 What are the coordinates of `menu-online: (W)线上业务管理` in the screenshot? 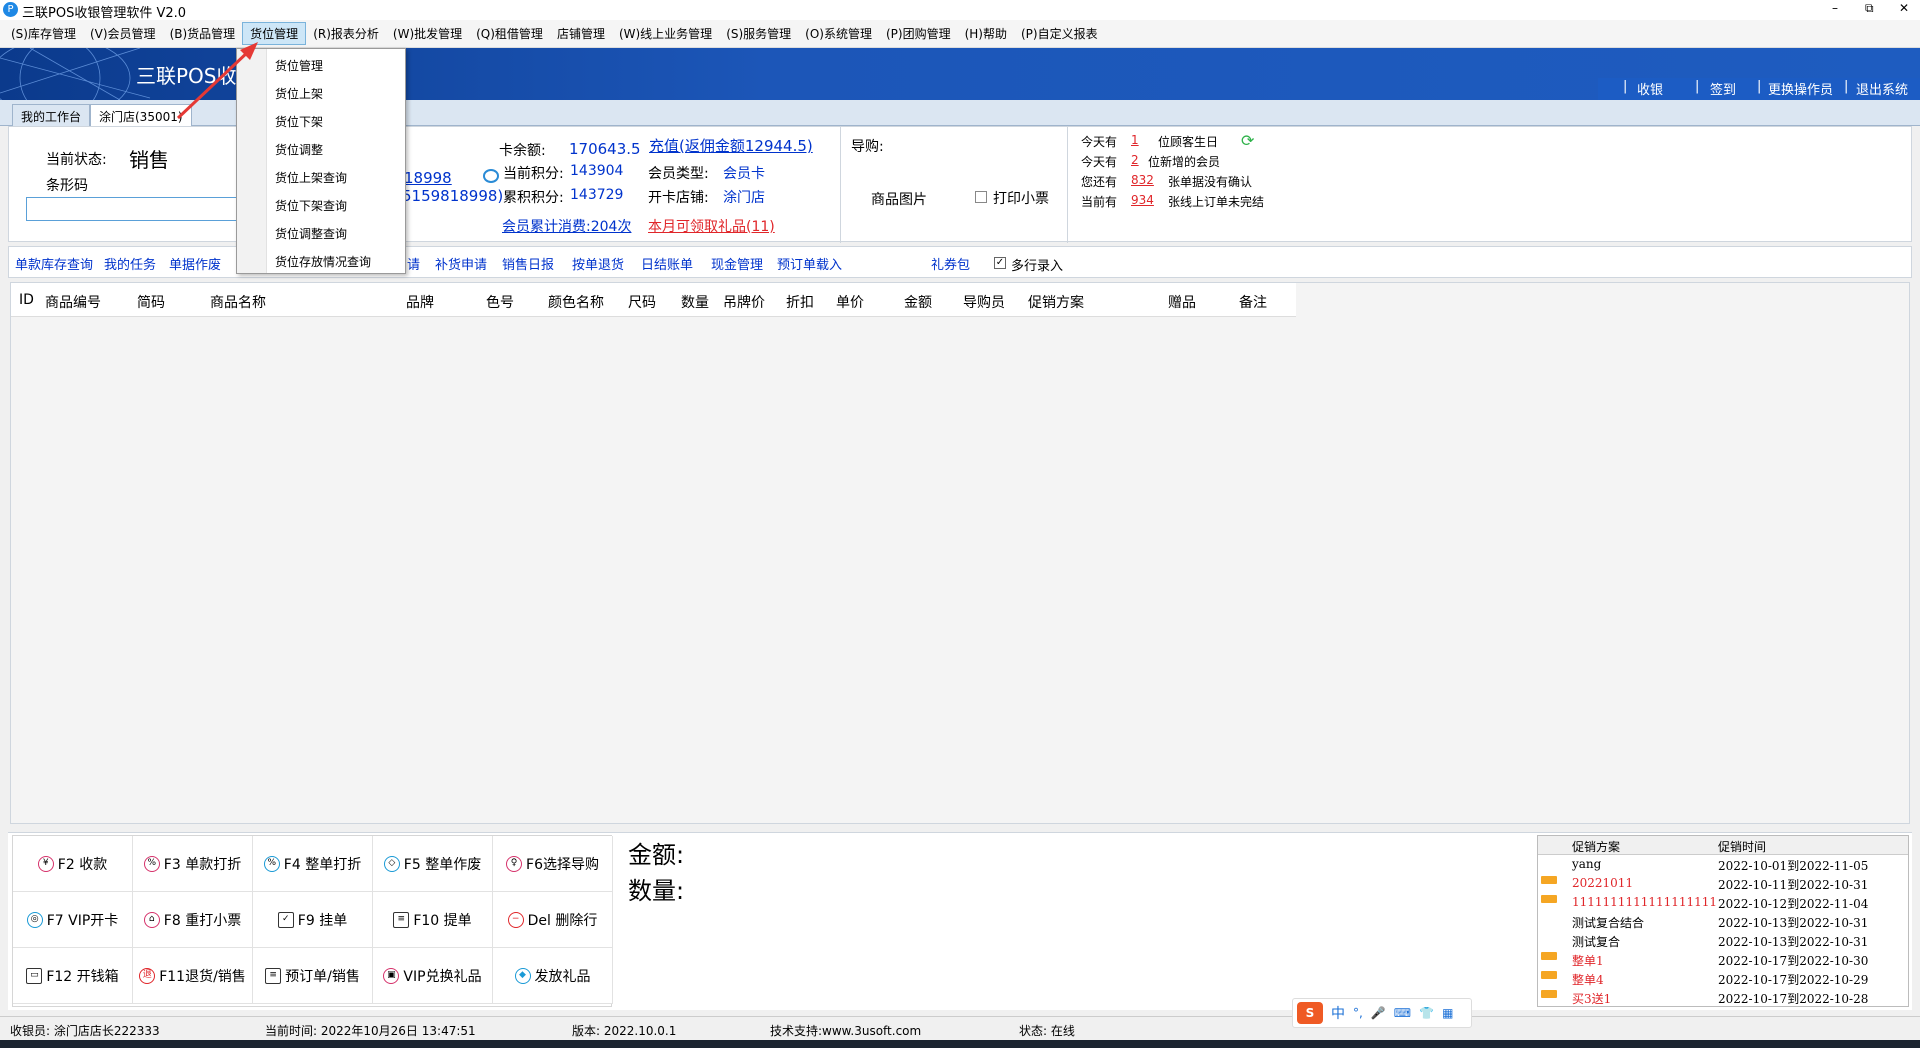 It's located at (665, 33).